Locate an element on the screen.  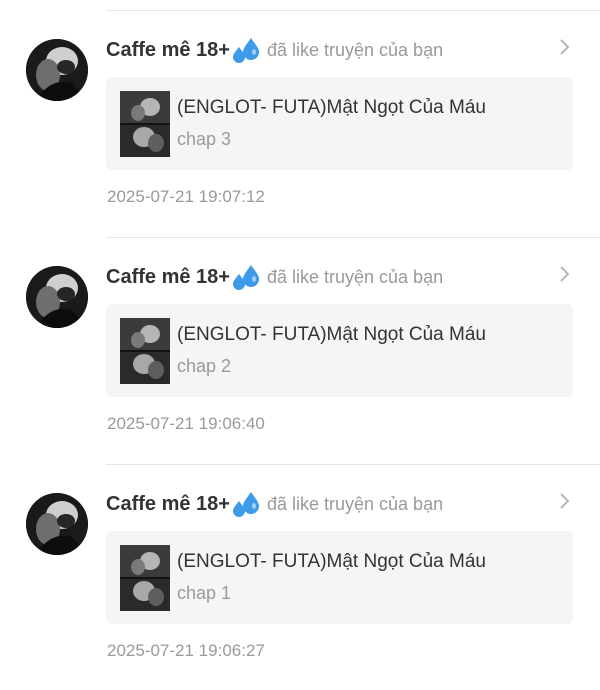
chapter-label: chap 2 is located at coordinates (204, 366).